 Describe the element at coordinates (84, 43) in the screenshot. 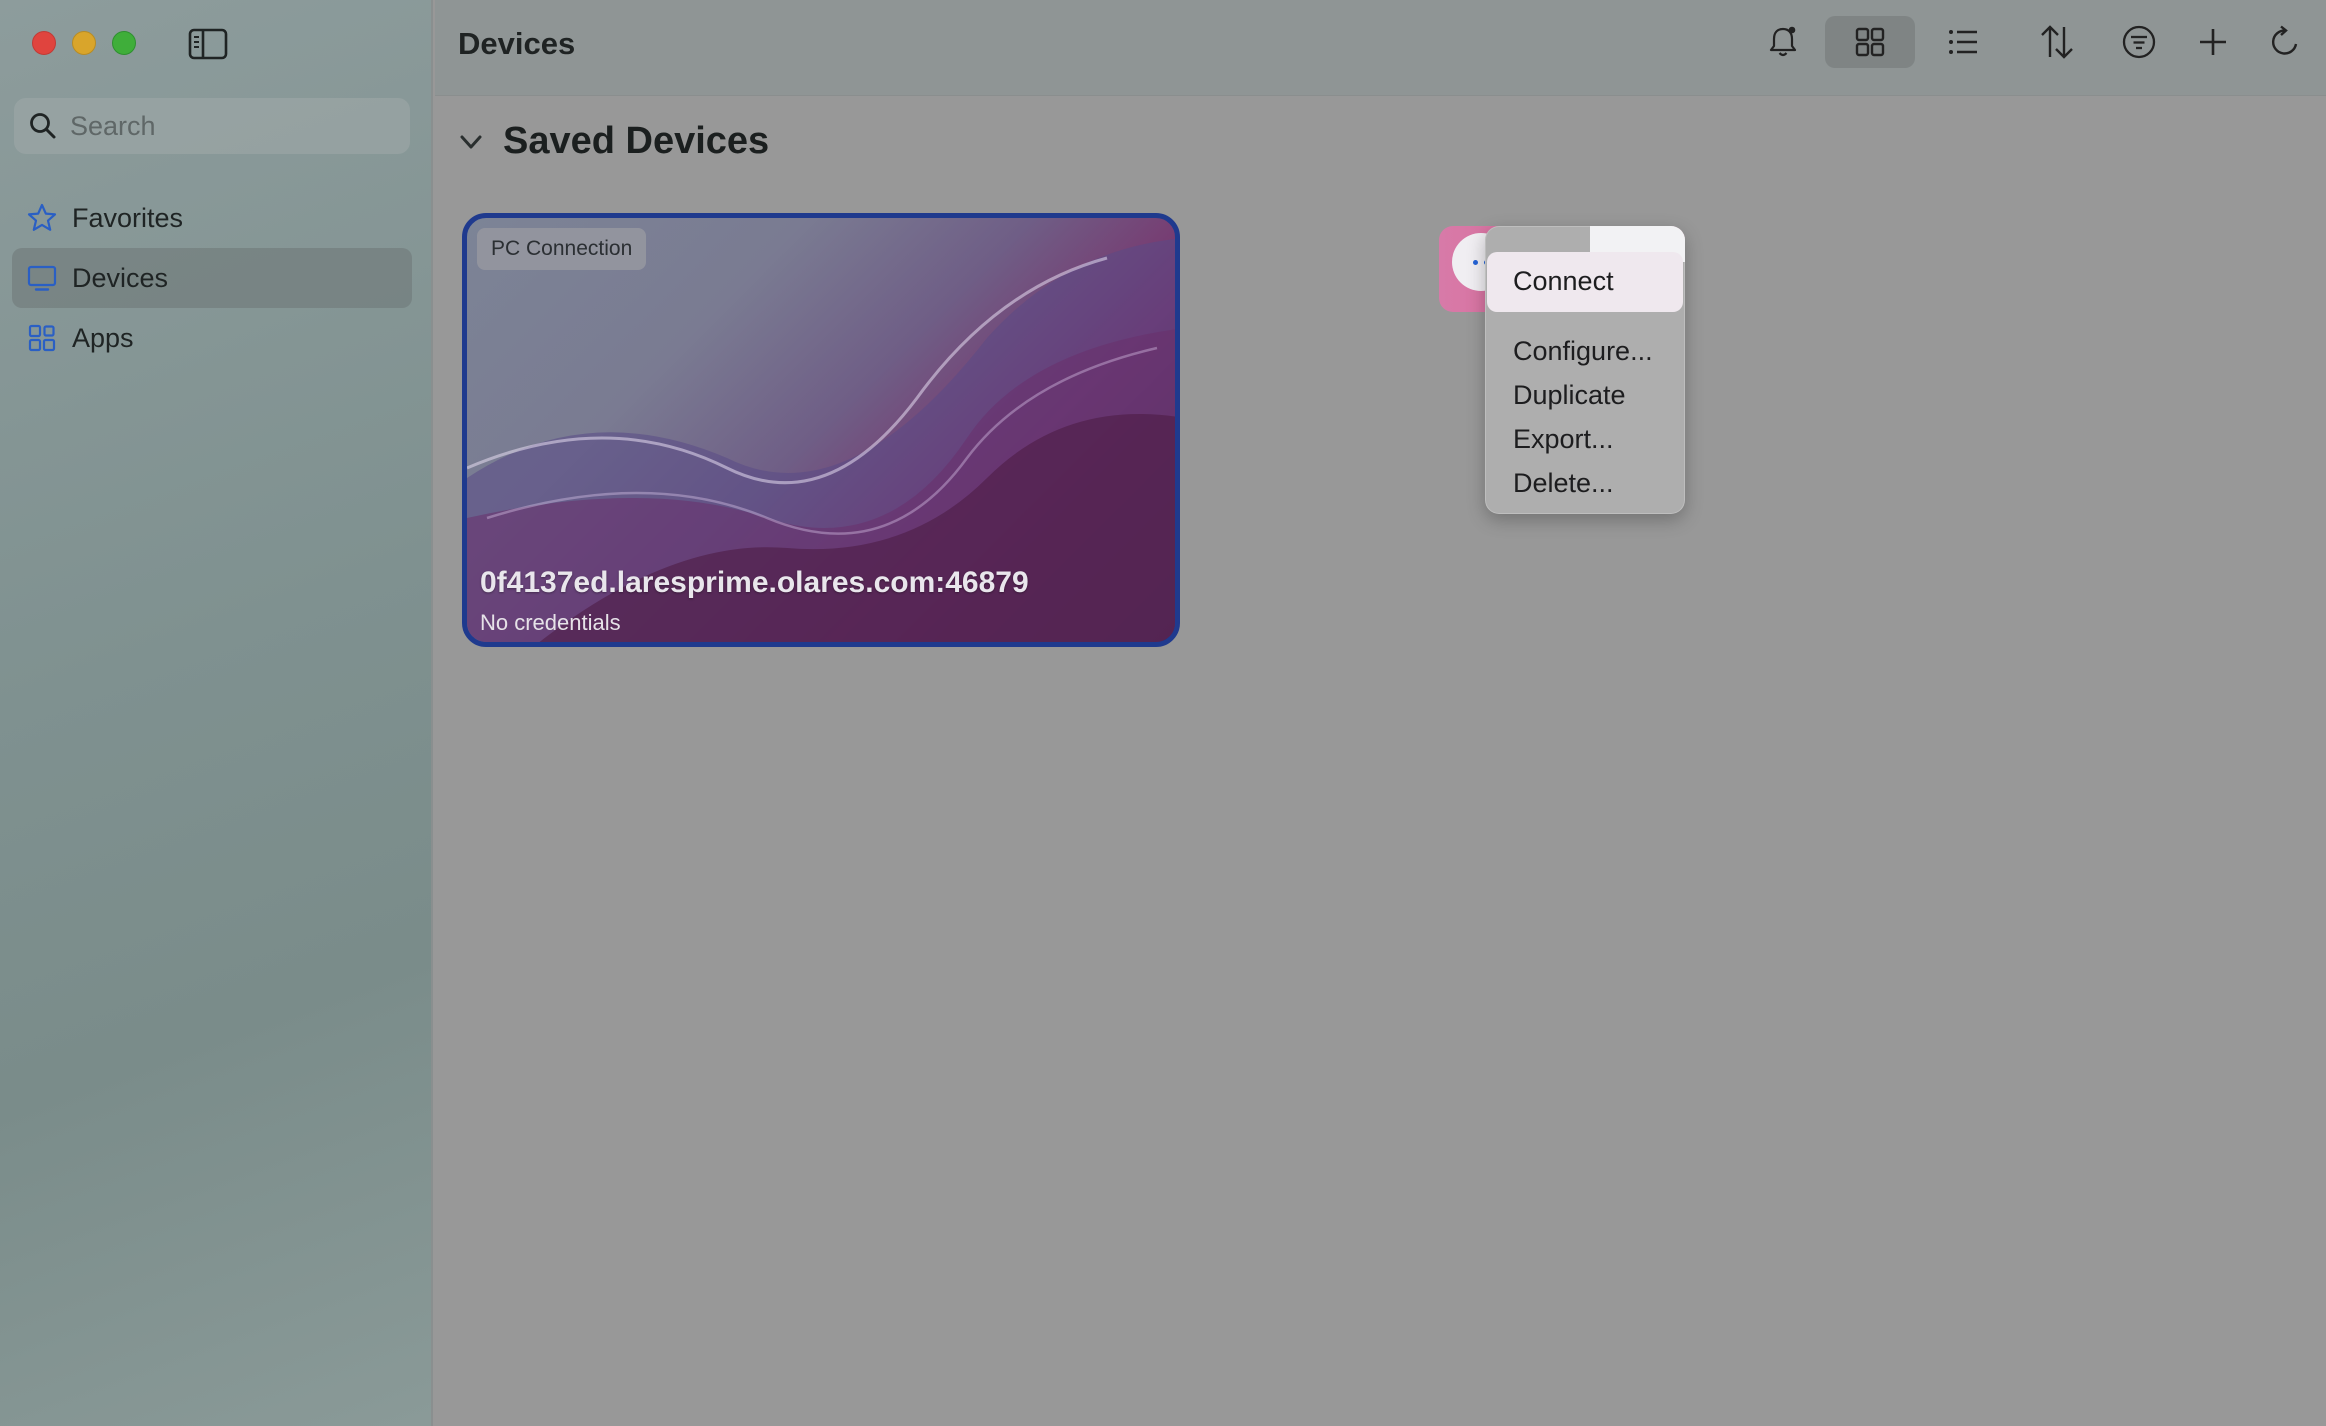

I see `minimize-window-button` at that location.